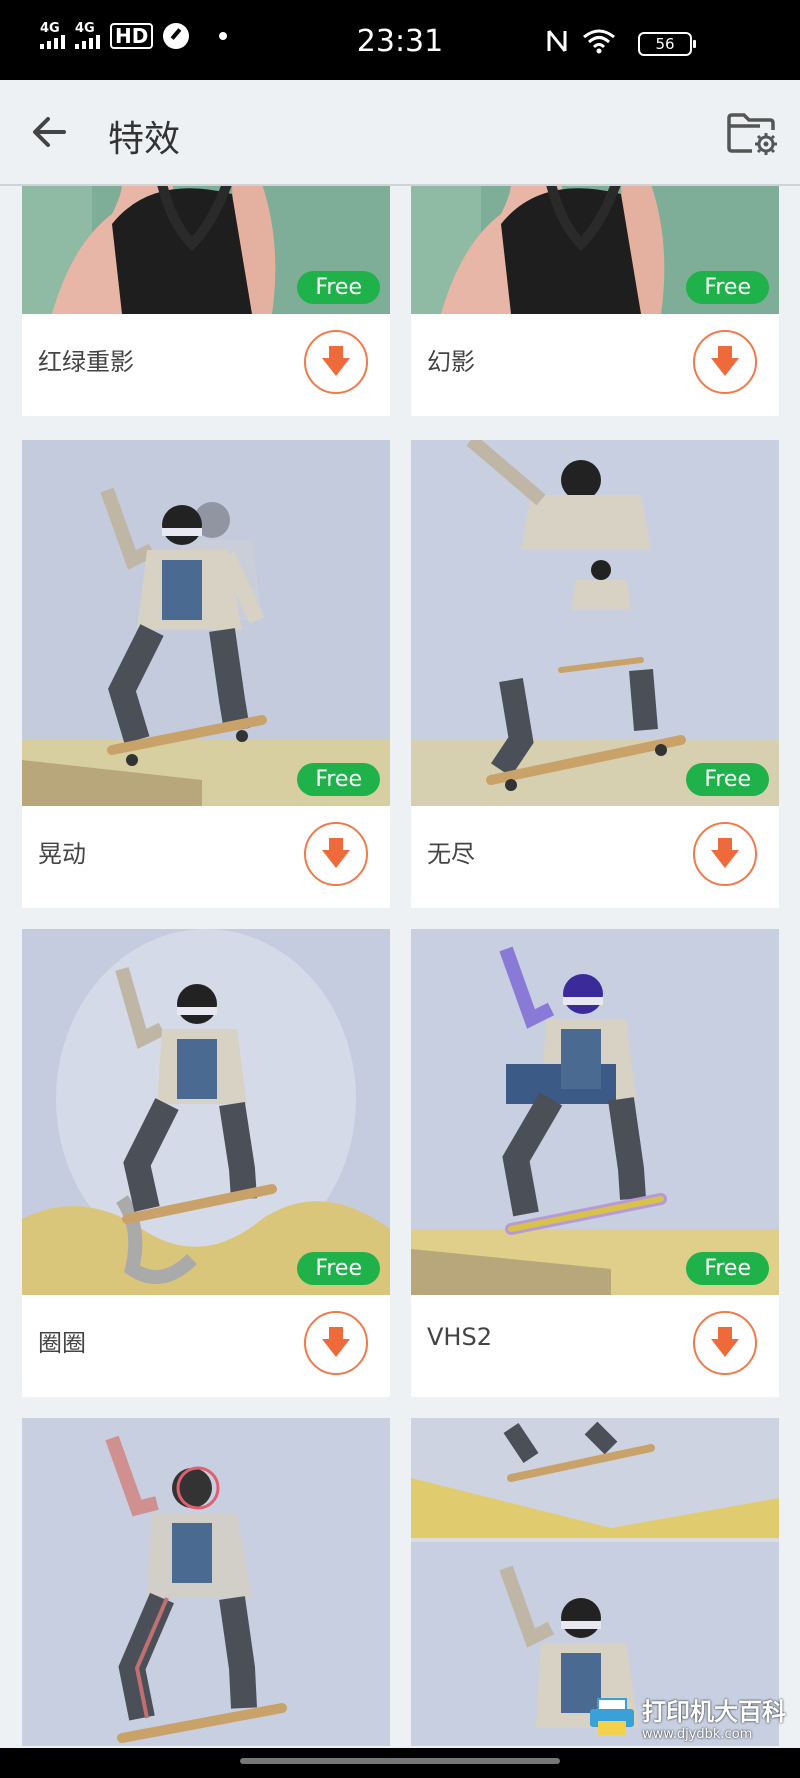  I want to click on effect-label: 晃动, so click(62, 854).